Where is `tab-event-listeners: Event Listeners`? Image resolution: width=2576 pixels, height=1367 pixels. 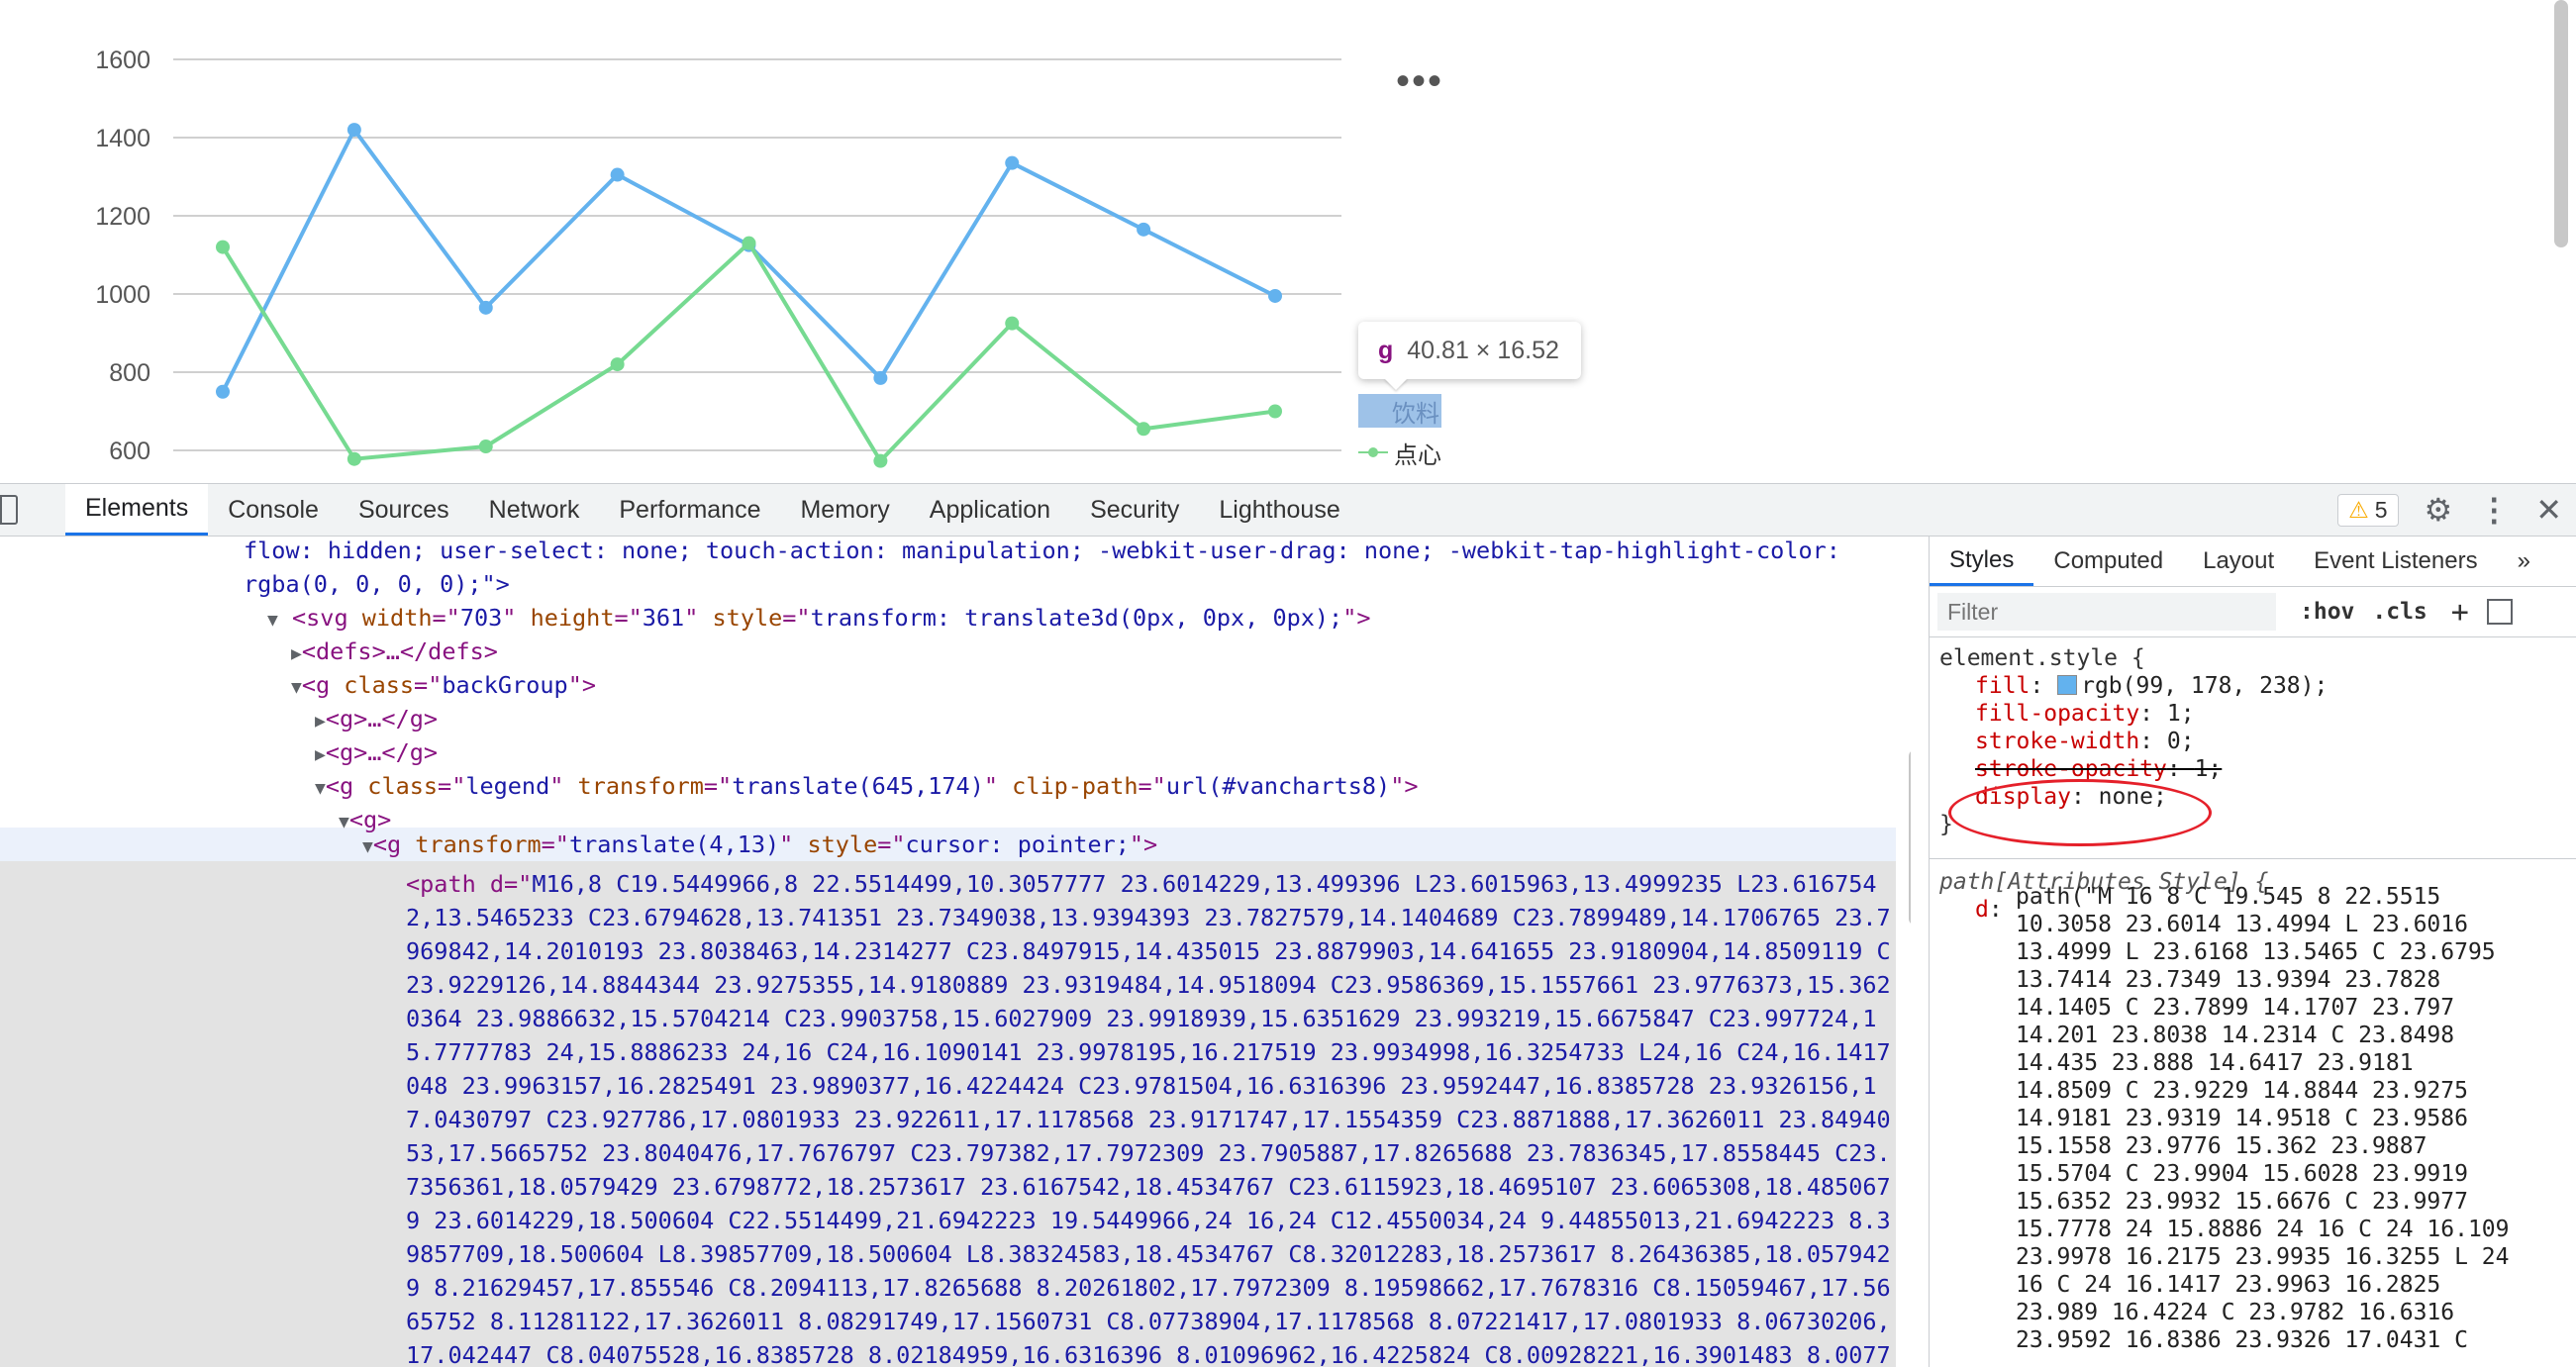
tab-event-listeners: Event Listeners is located at coordinates (2396, 561).